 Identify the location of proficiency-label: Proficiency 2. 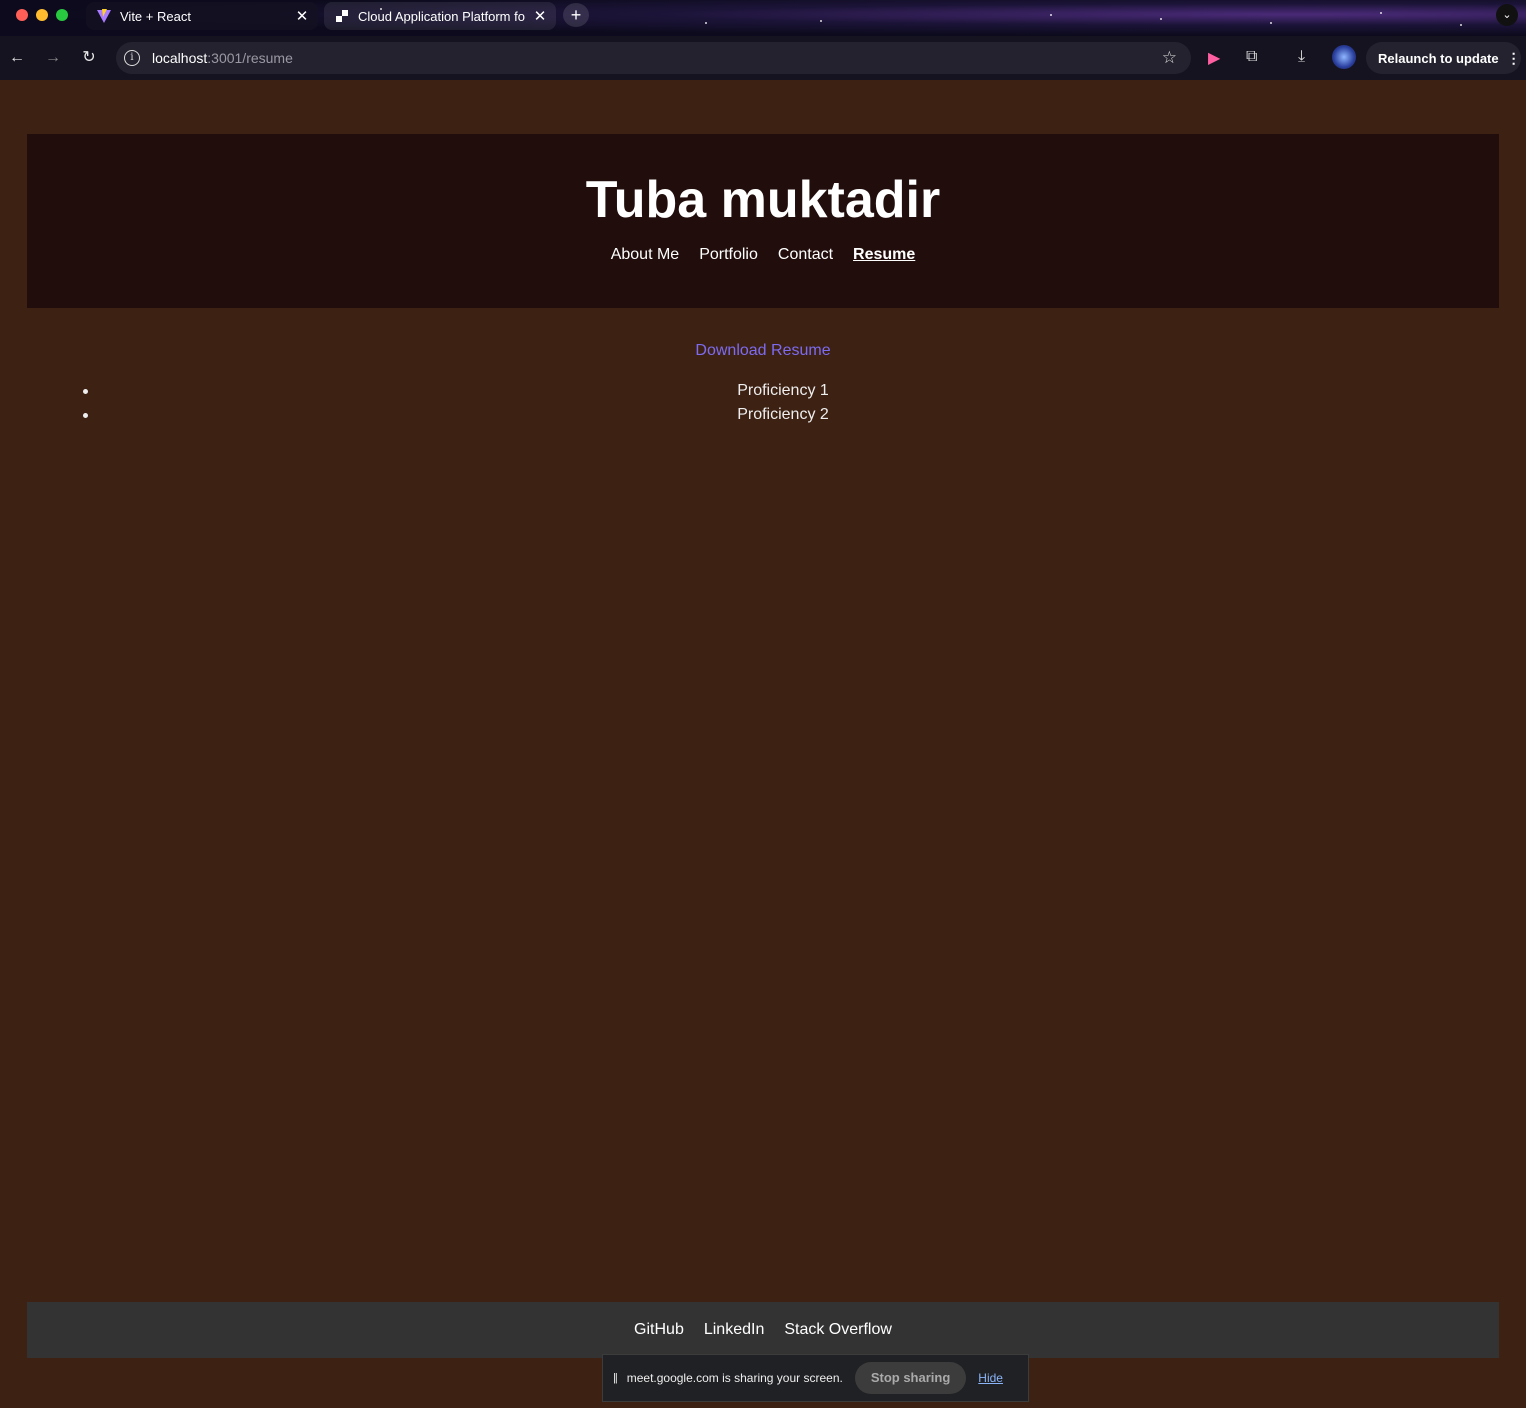
(783, 414).